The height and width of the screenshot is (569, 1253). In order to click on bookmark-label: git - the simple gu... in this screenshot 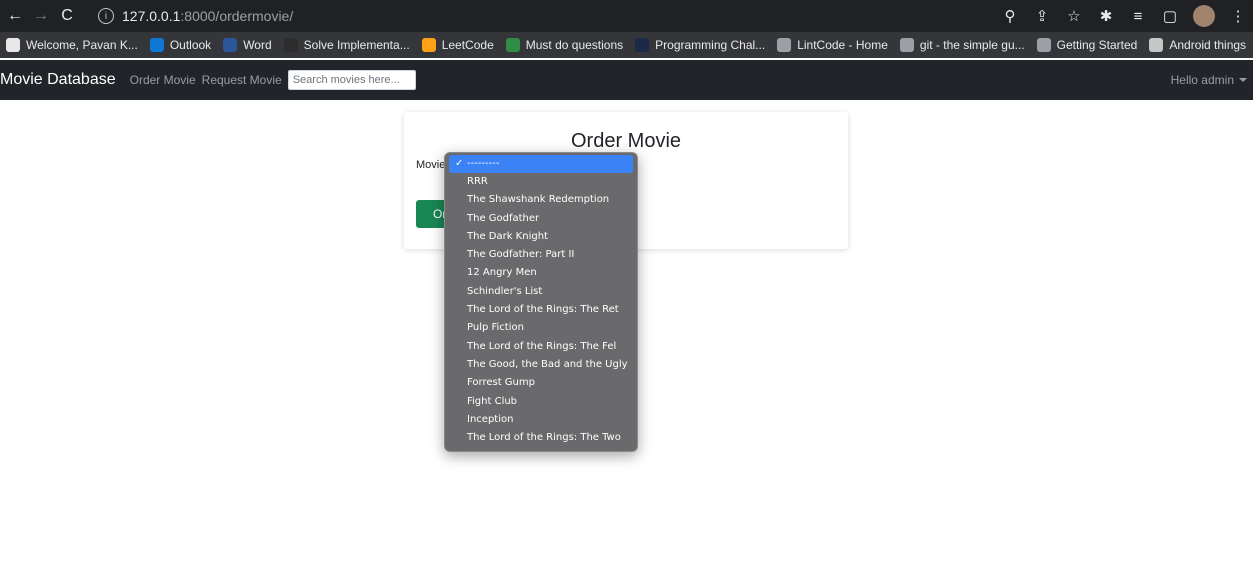, I will do `click(972, 45)`.